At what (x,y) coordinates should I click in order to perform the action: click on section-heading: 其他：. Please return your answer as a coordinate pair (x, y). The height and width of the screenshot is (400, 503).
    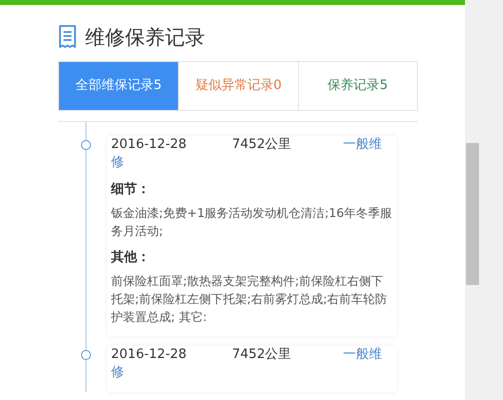
    Looking at the image, I should click on (131, 258).